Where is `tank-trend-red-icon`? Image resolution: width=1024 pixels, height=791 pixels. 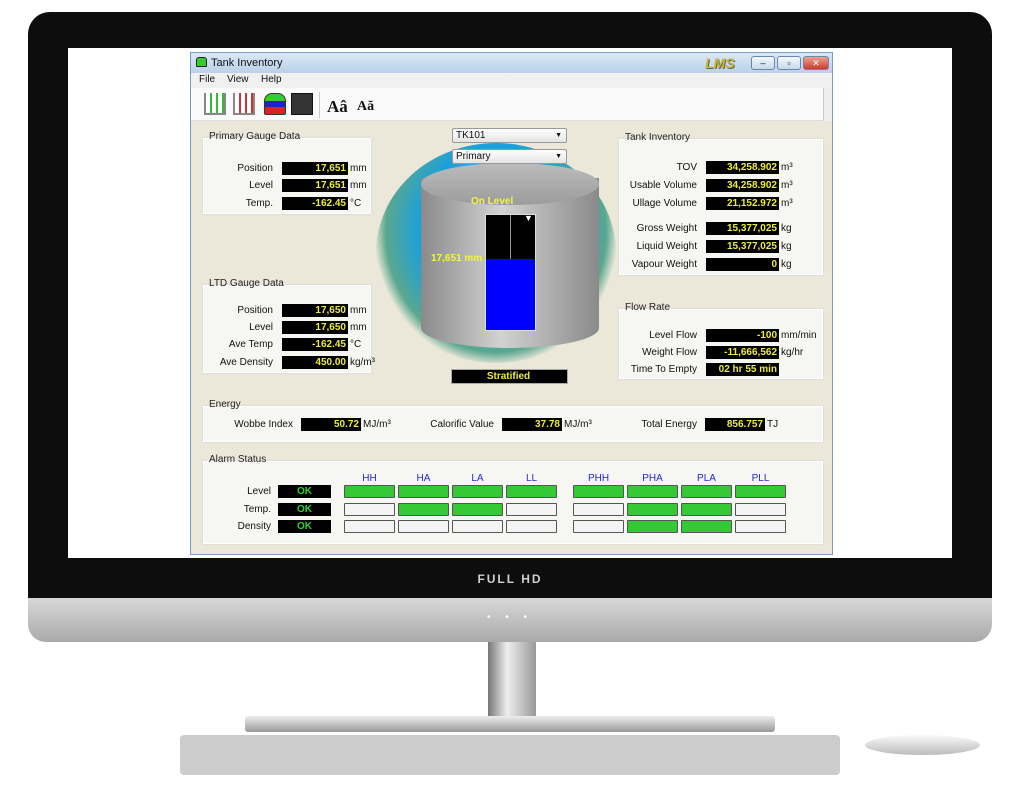 tank-trend-red-icon is located at coordinates (244, 104).